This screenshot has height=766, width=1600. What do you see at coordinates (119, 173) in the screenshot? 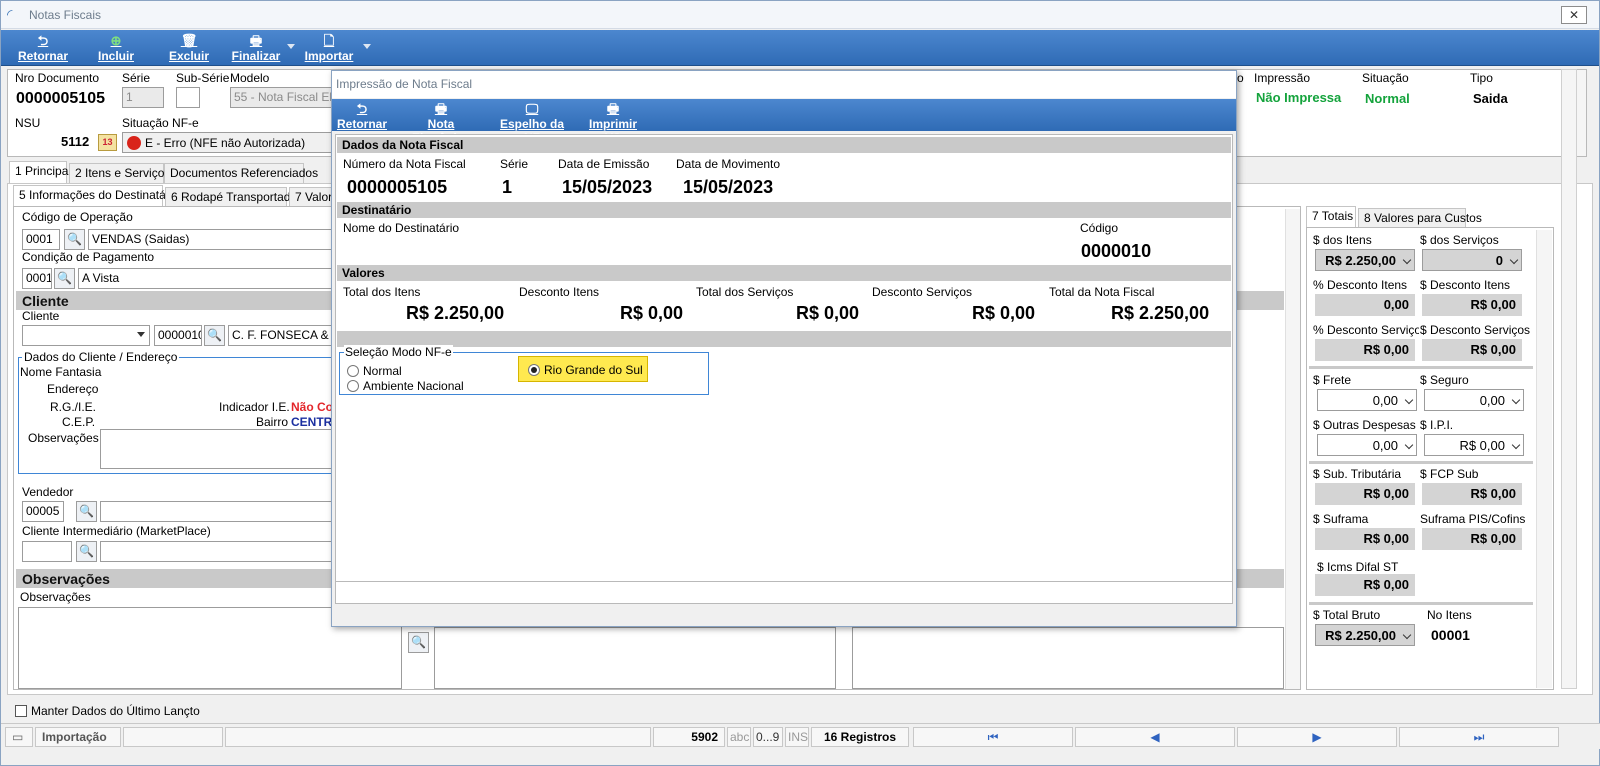
I see `tab-itens-servicos: 2 Itens e Serviços` at bounding box center [119, 173].